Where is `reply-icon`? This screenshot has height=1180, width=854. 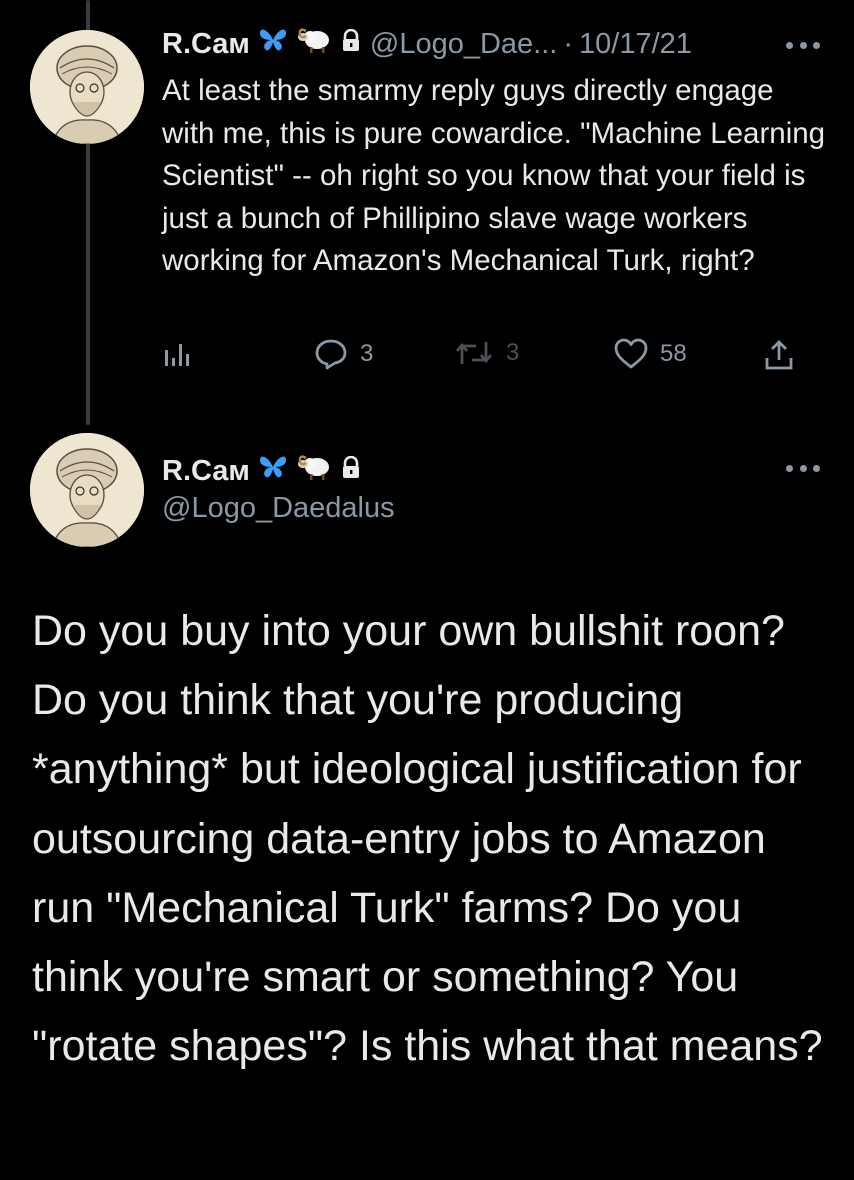 reply-icon is located at coordinates (331, 354).